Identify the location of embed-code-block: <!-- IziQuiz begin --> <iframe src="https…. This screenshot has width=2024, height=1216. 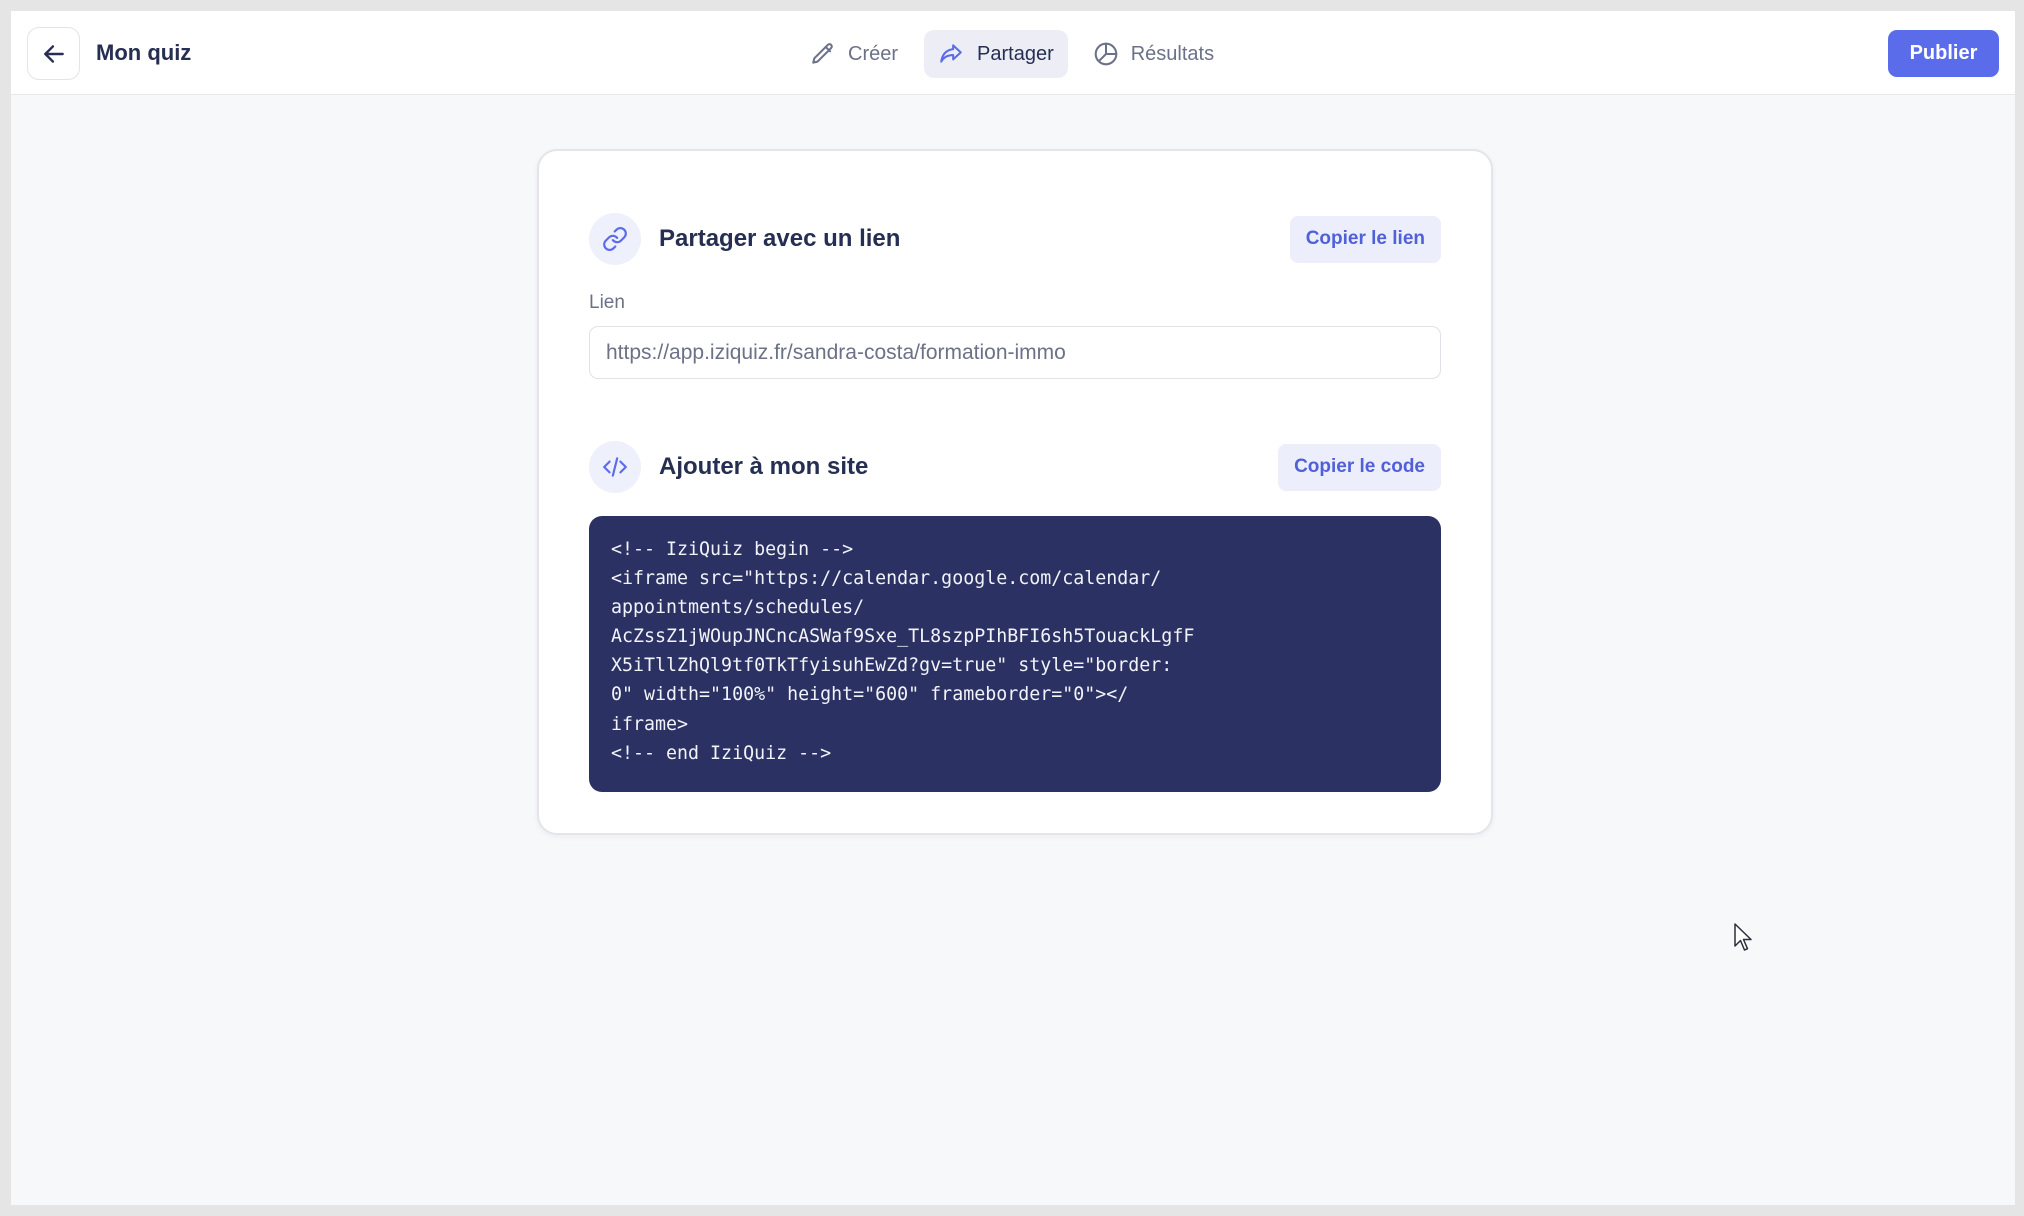
(1015, 654).